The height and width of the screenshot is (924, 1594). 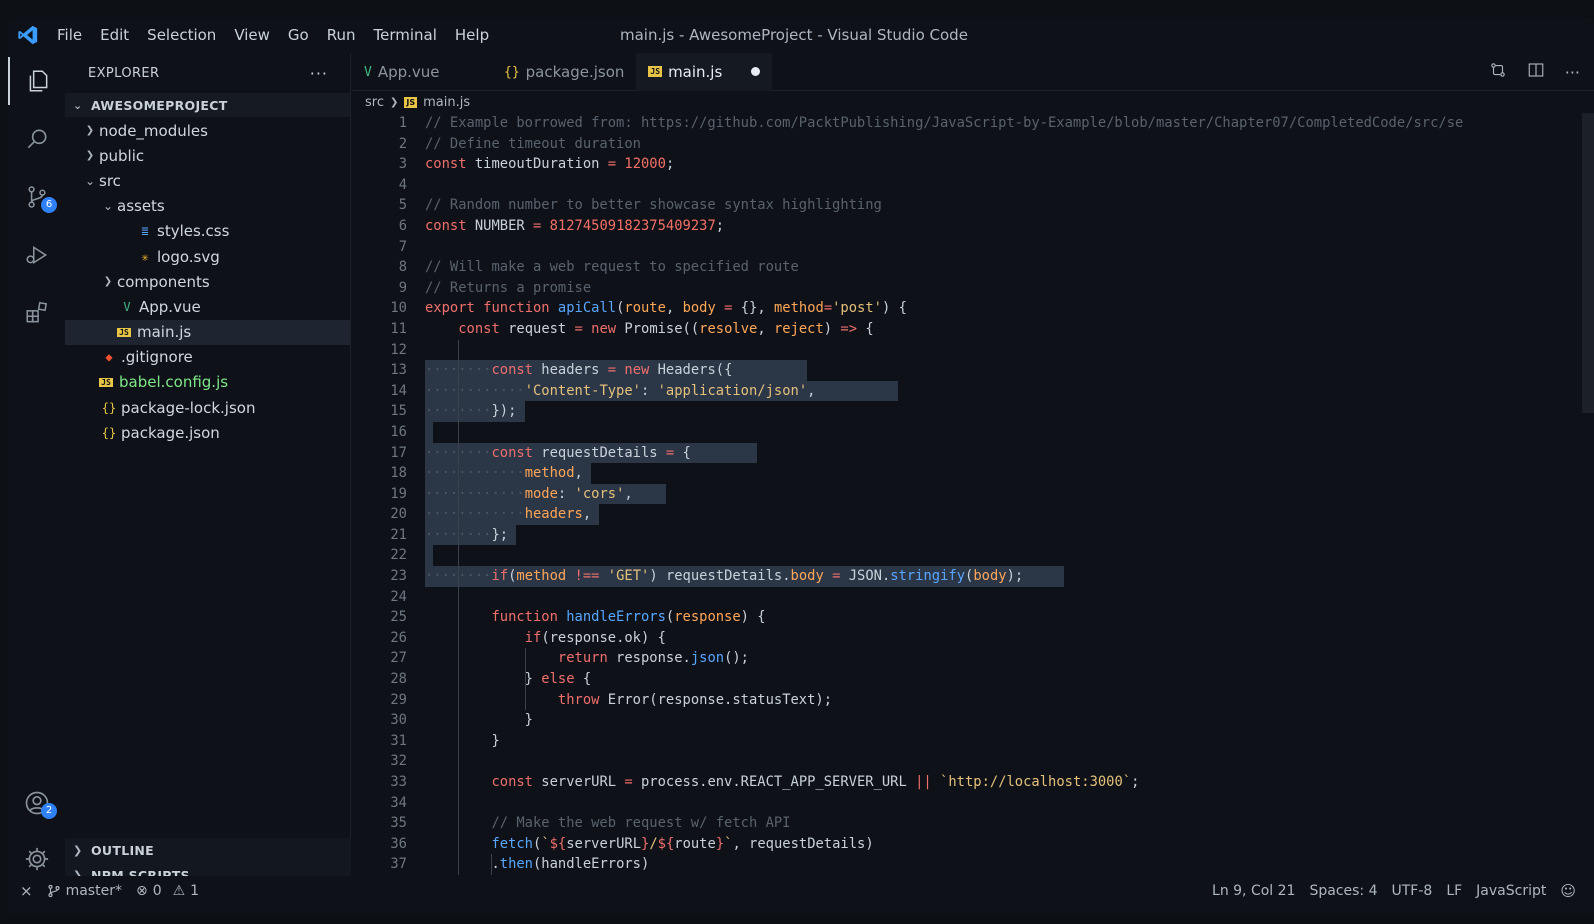 What do you see at coordinates (653, 843) in the screenshot?
I see `code-token: /` at bounding box center [653, 843].